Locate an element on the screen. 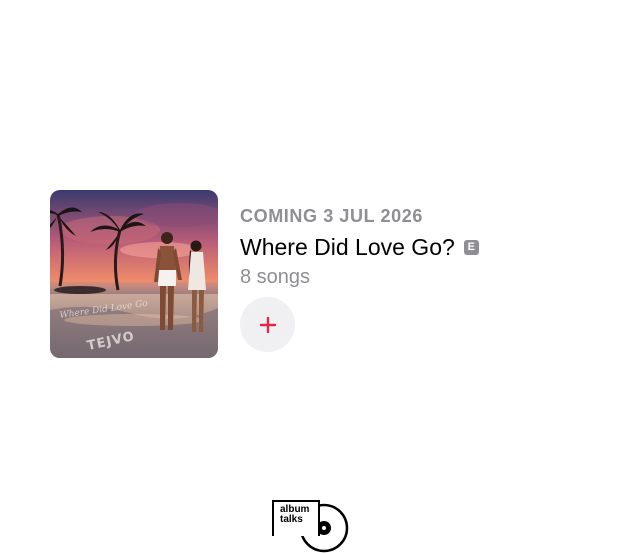  album-artwork: Where Did Love Go TEJVO is located at coordinates (134, 274).